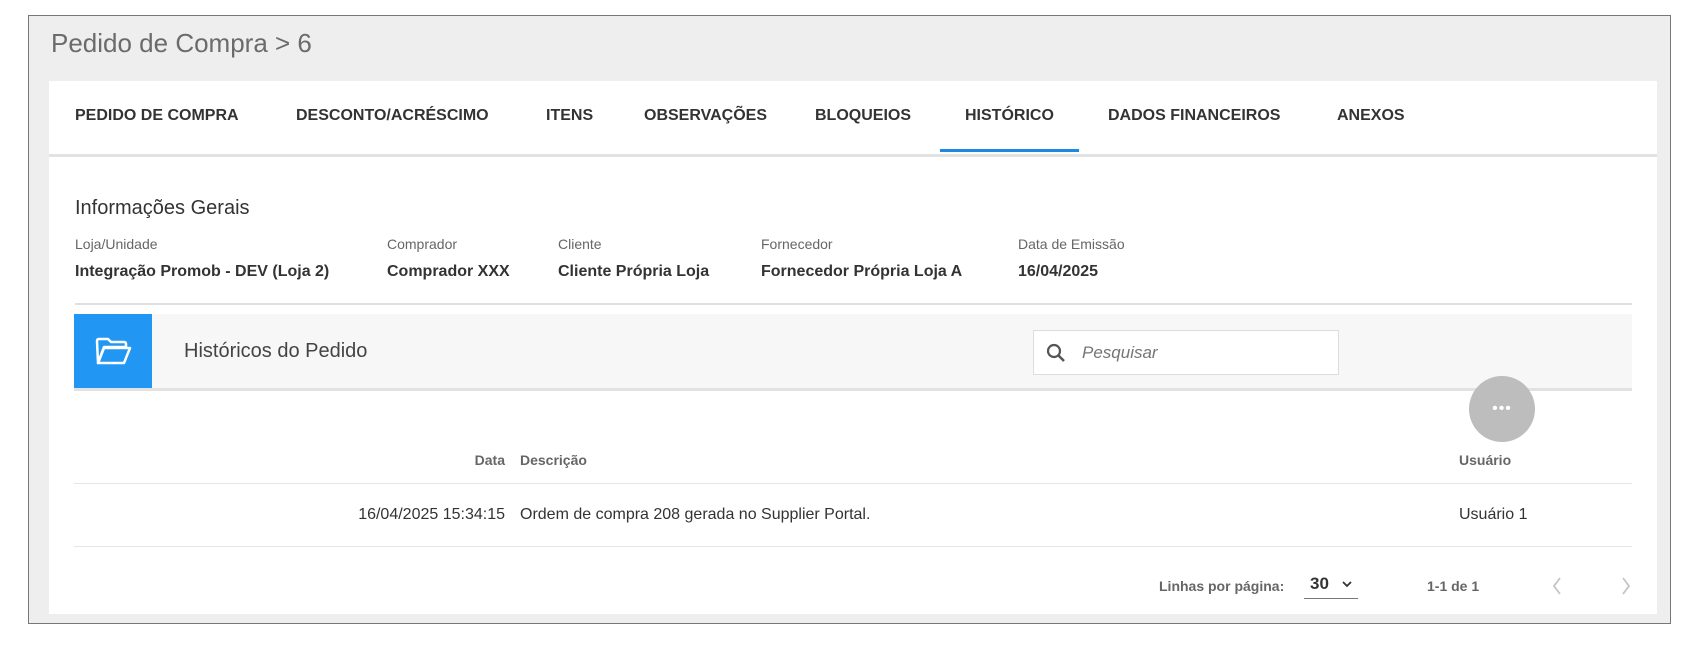 The height and width of the screenshot is (654, 1698). Describe the element at coordinates (1493, 514) in the screenshot. I see `cell-usuario: Usuário 1` at that location.